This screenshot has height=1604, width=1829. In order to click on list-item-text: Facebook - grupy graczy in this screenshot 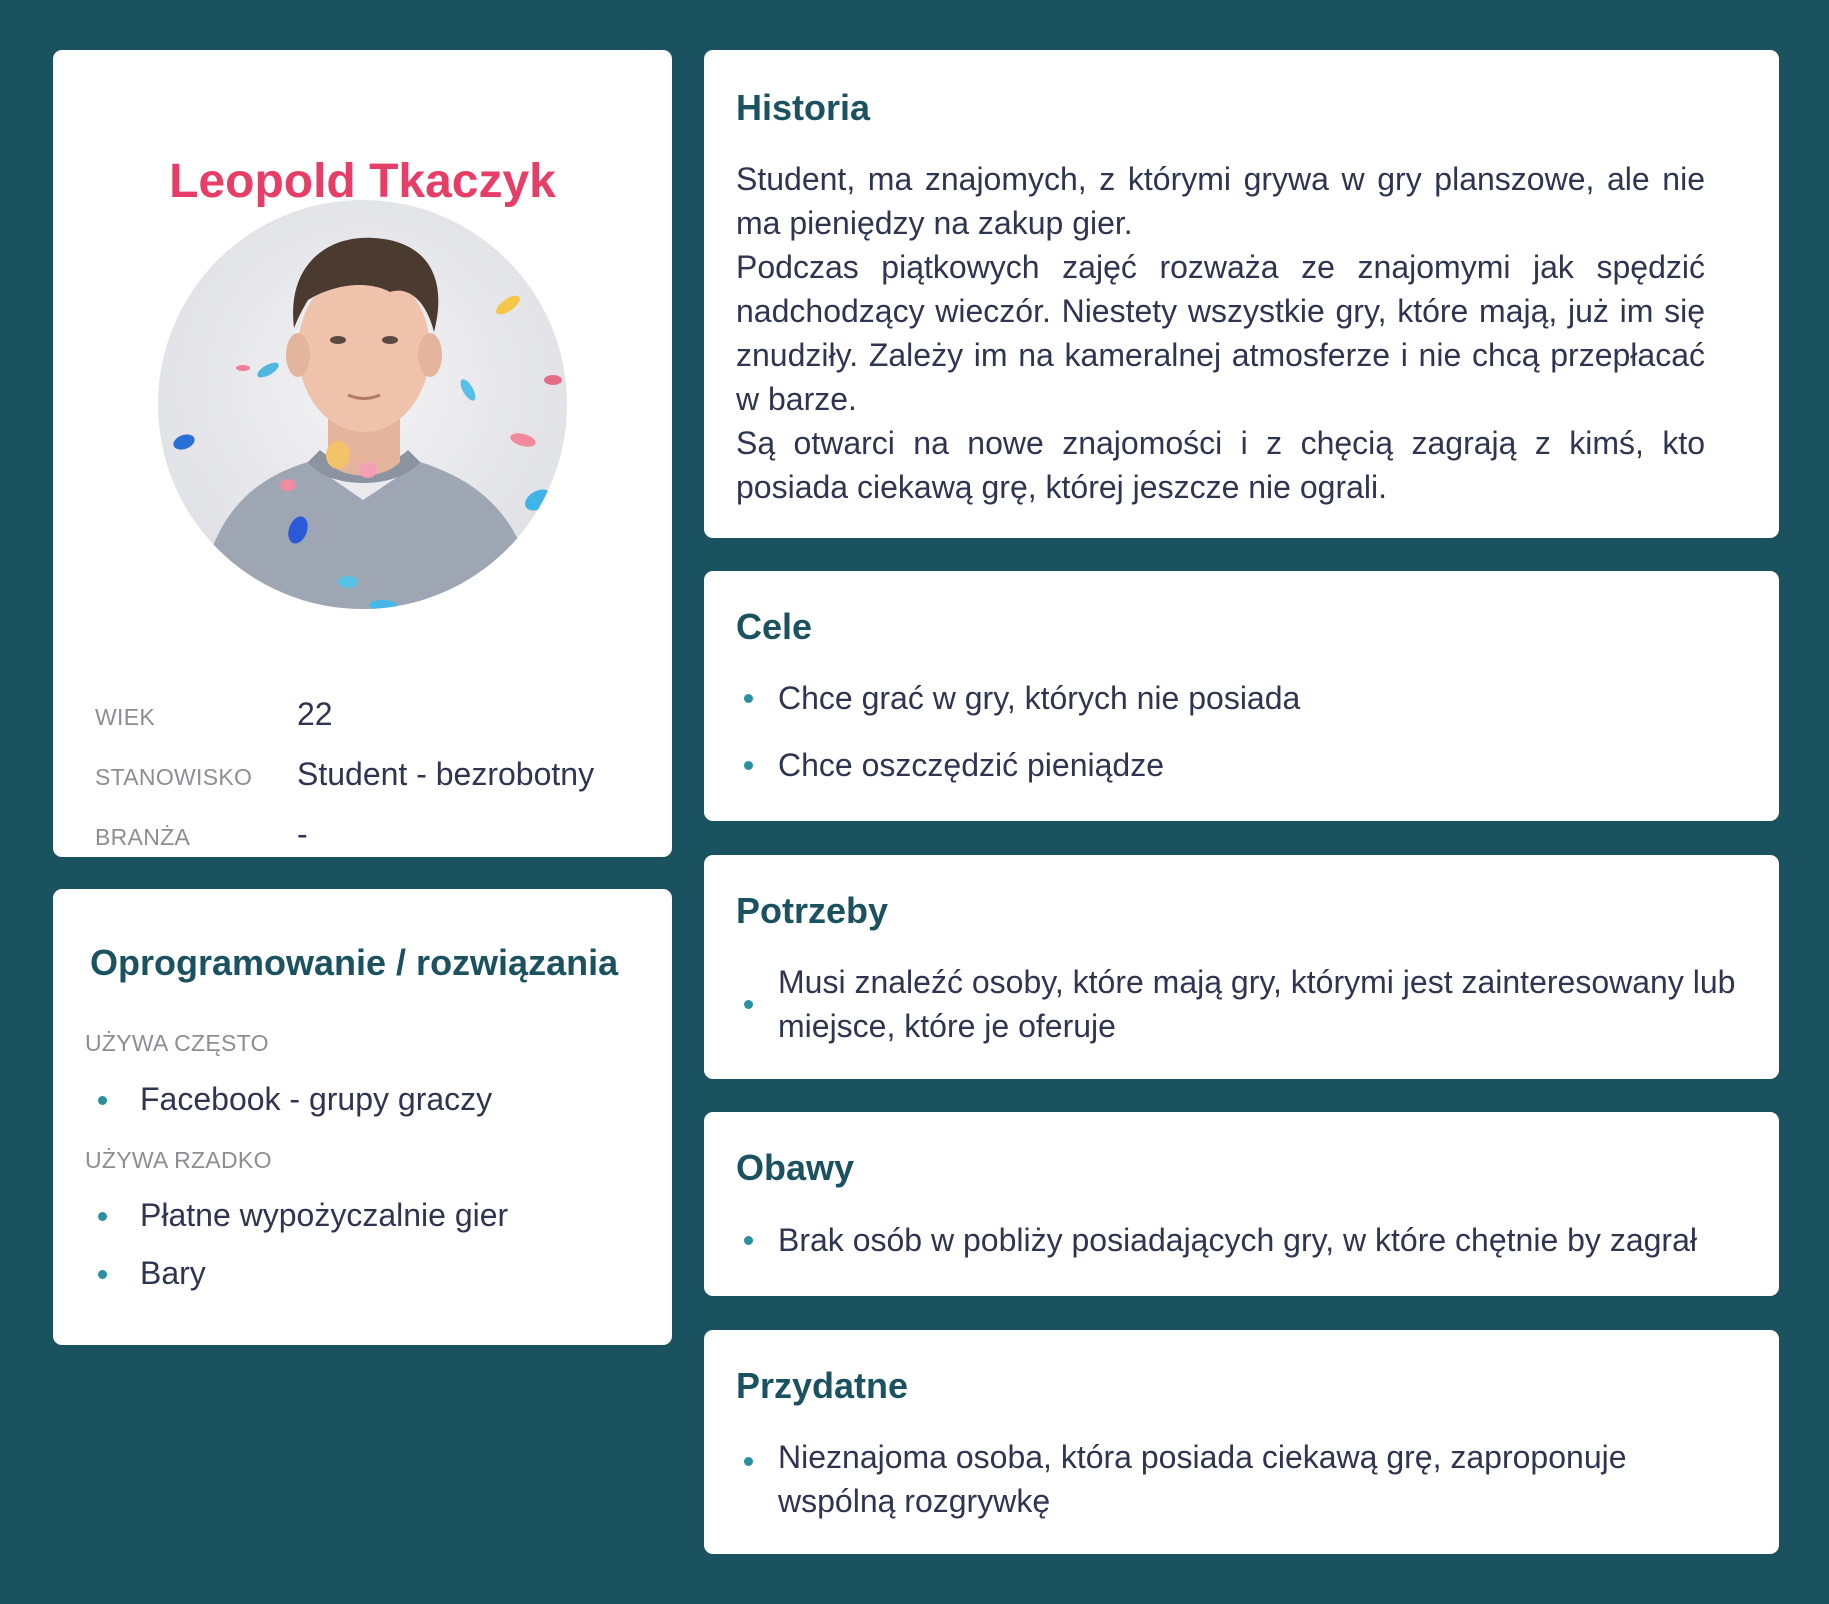, I will do `click(316, 1099)`.